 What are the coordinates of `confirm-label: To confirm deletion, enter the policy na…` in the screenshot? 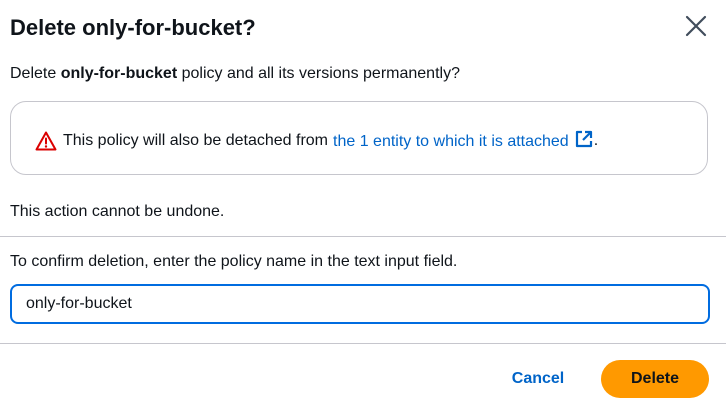 It's located at (234, 261).